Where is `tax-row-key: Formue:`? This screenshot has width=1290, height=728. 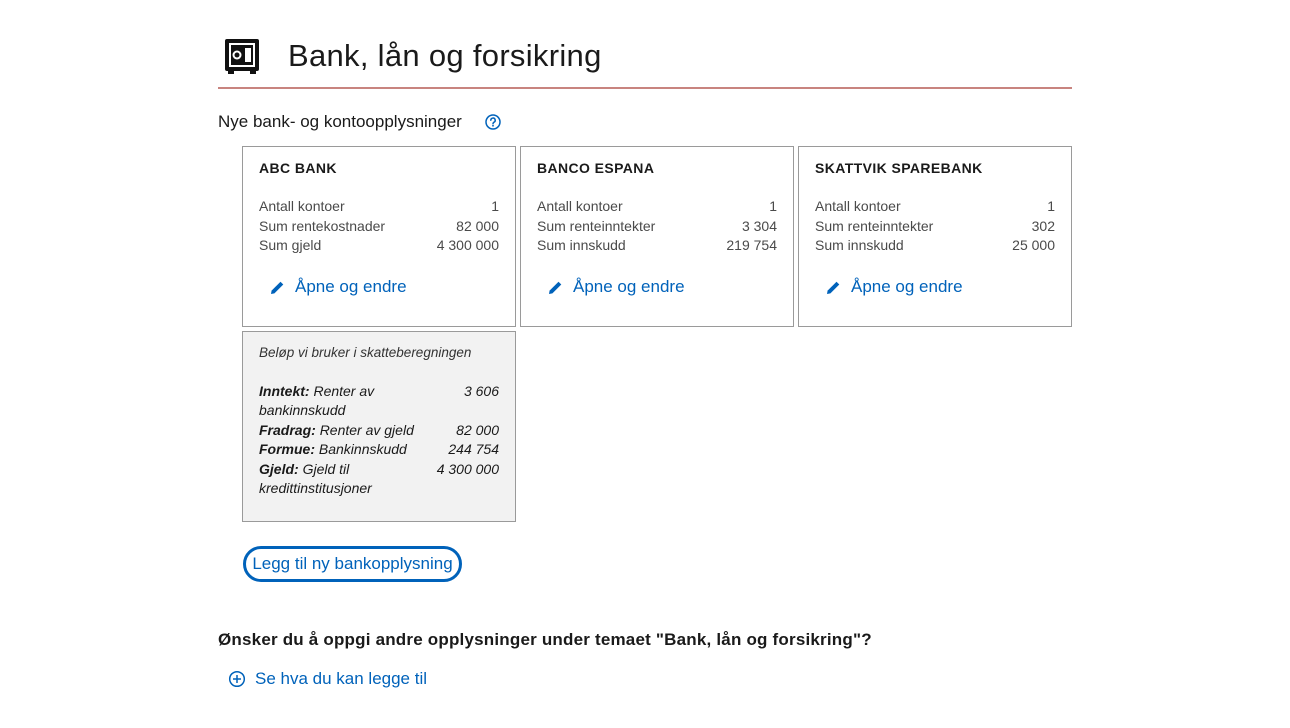 tax-row-key: Formue: is located at coordinates (287, 449).